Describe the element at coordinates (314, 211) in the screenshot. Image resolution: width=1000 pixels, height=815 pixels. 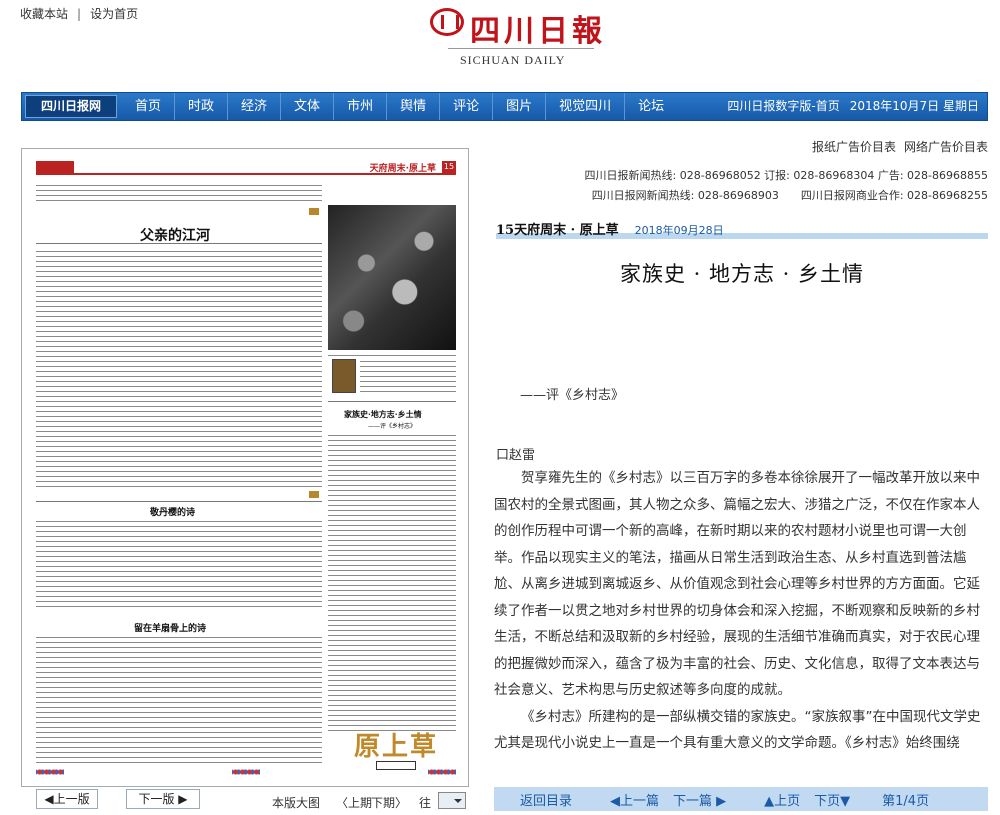
I see `page-tag-icon` at that location.